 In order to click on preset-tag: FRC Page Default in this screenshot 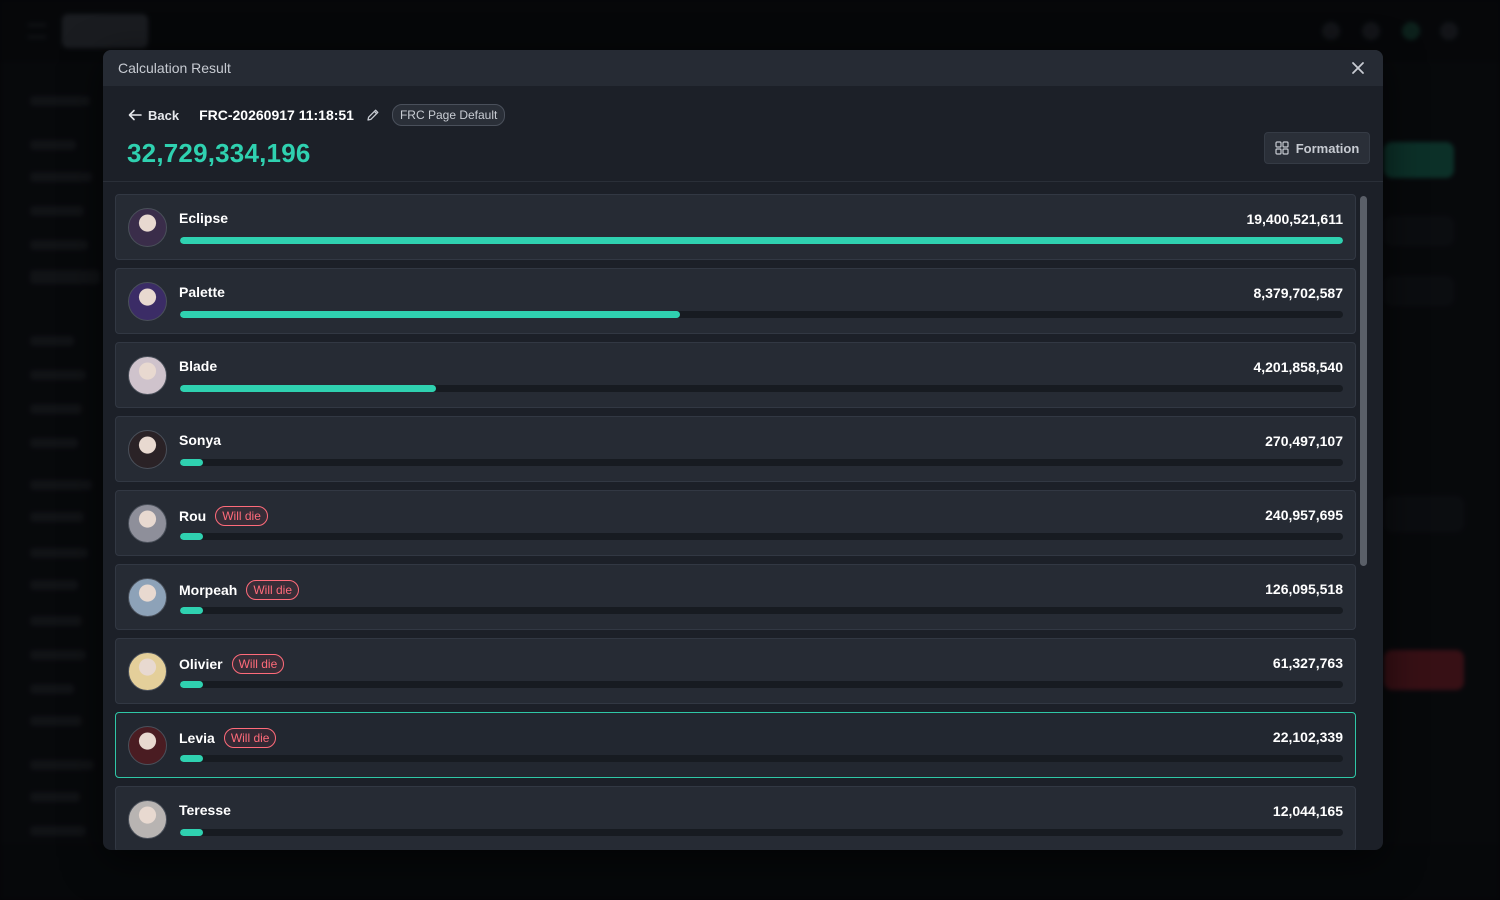, I will do `click(448, 115)`.